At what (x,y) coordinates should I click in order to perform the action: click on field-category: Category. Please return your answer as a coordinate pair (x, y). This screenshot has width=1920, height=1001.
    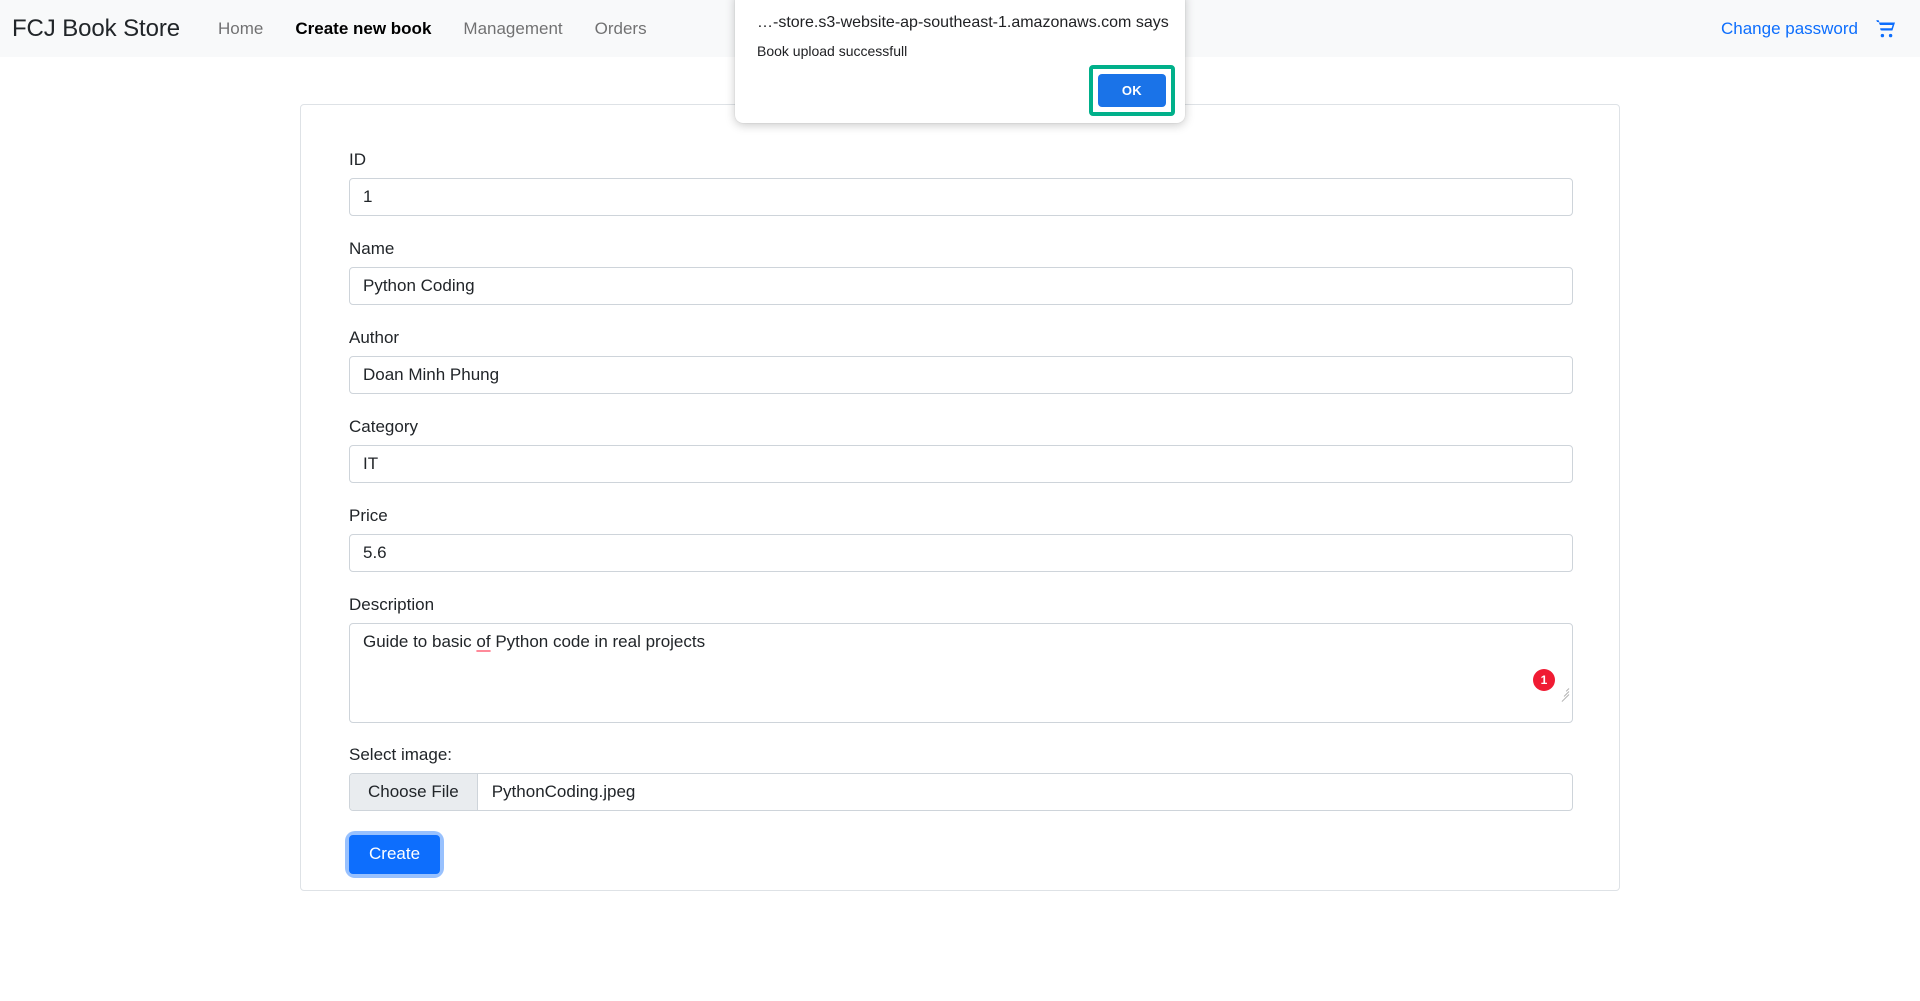
    Looking at the image, I should click on (961, 450).